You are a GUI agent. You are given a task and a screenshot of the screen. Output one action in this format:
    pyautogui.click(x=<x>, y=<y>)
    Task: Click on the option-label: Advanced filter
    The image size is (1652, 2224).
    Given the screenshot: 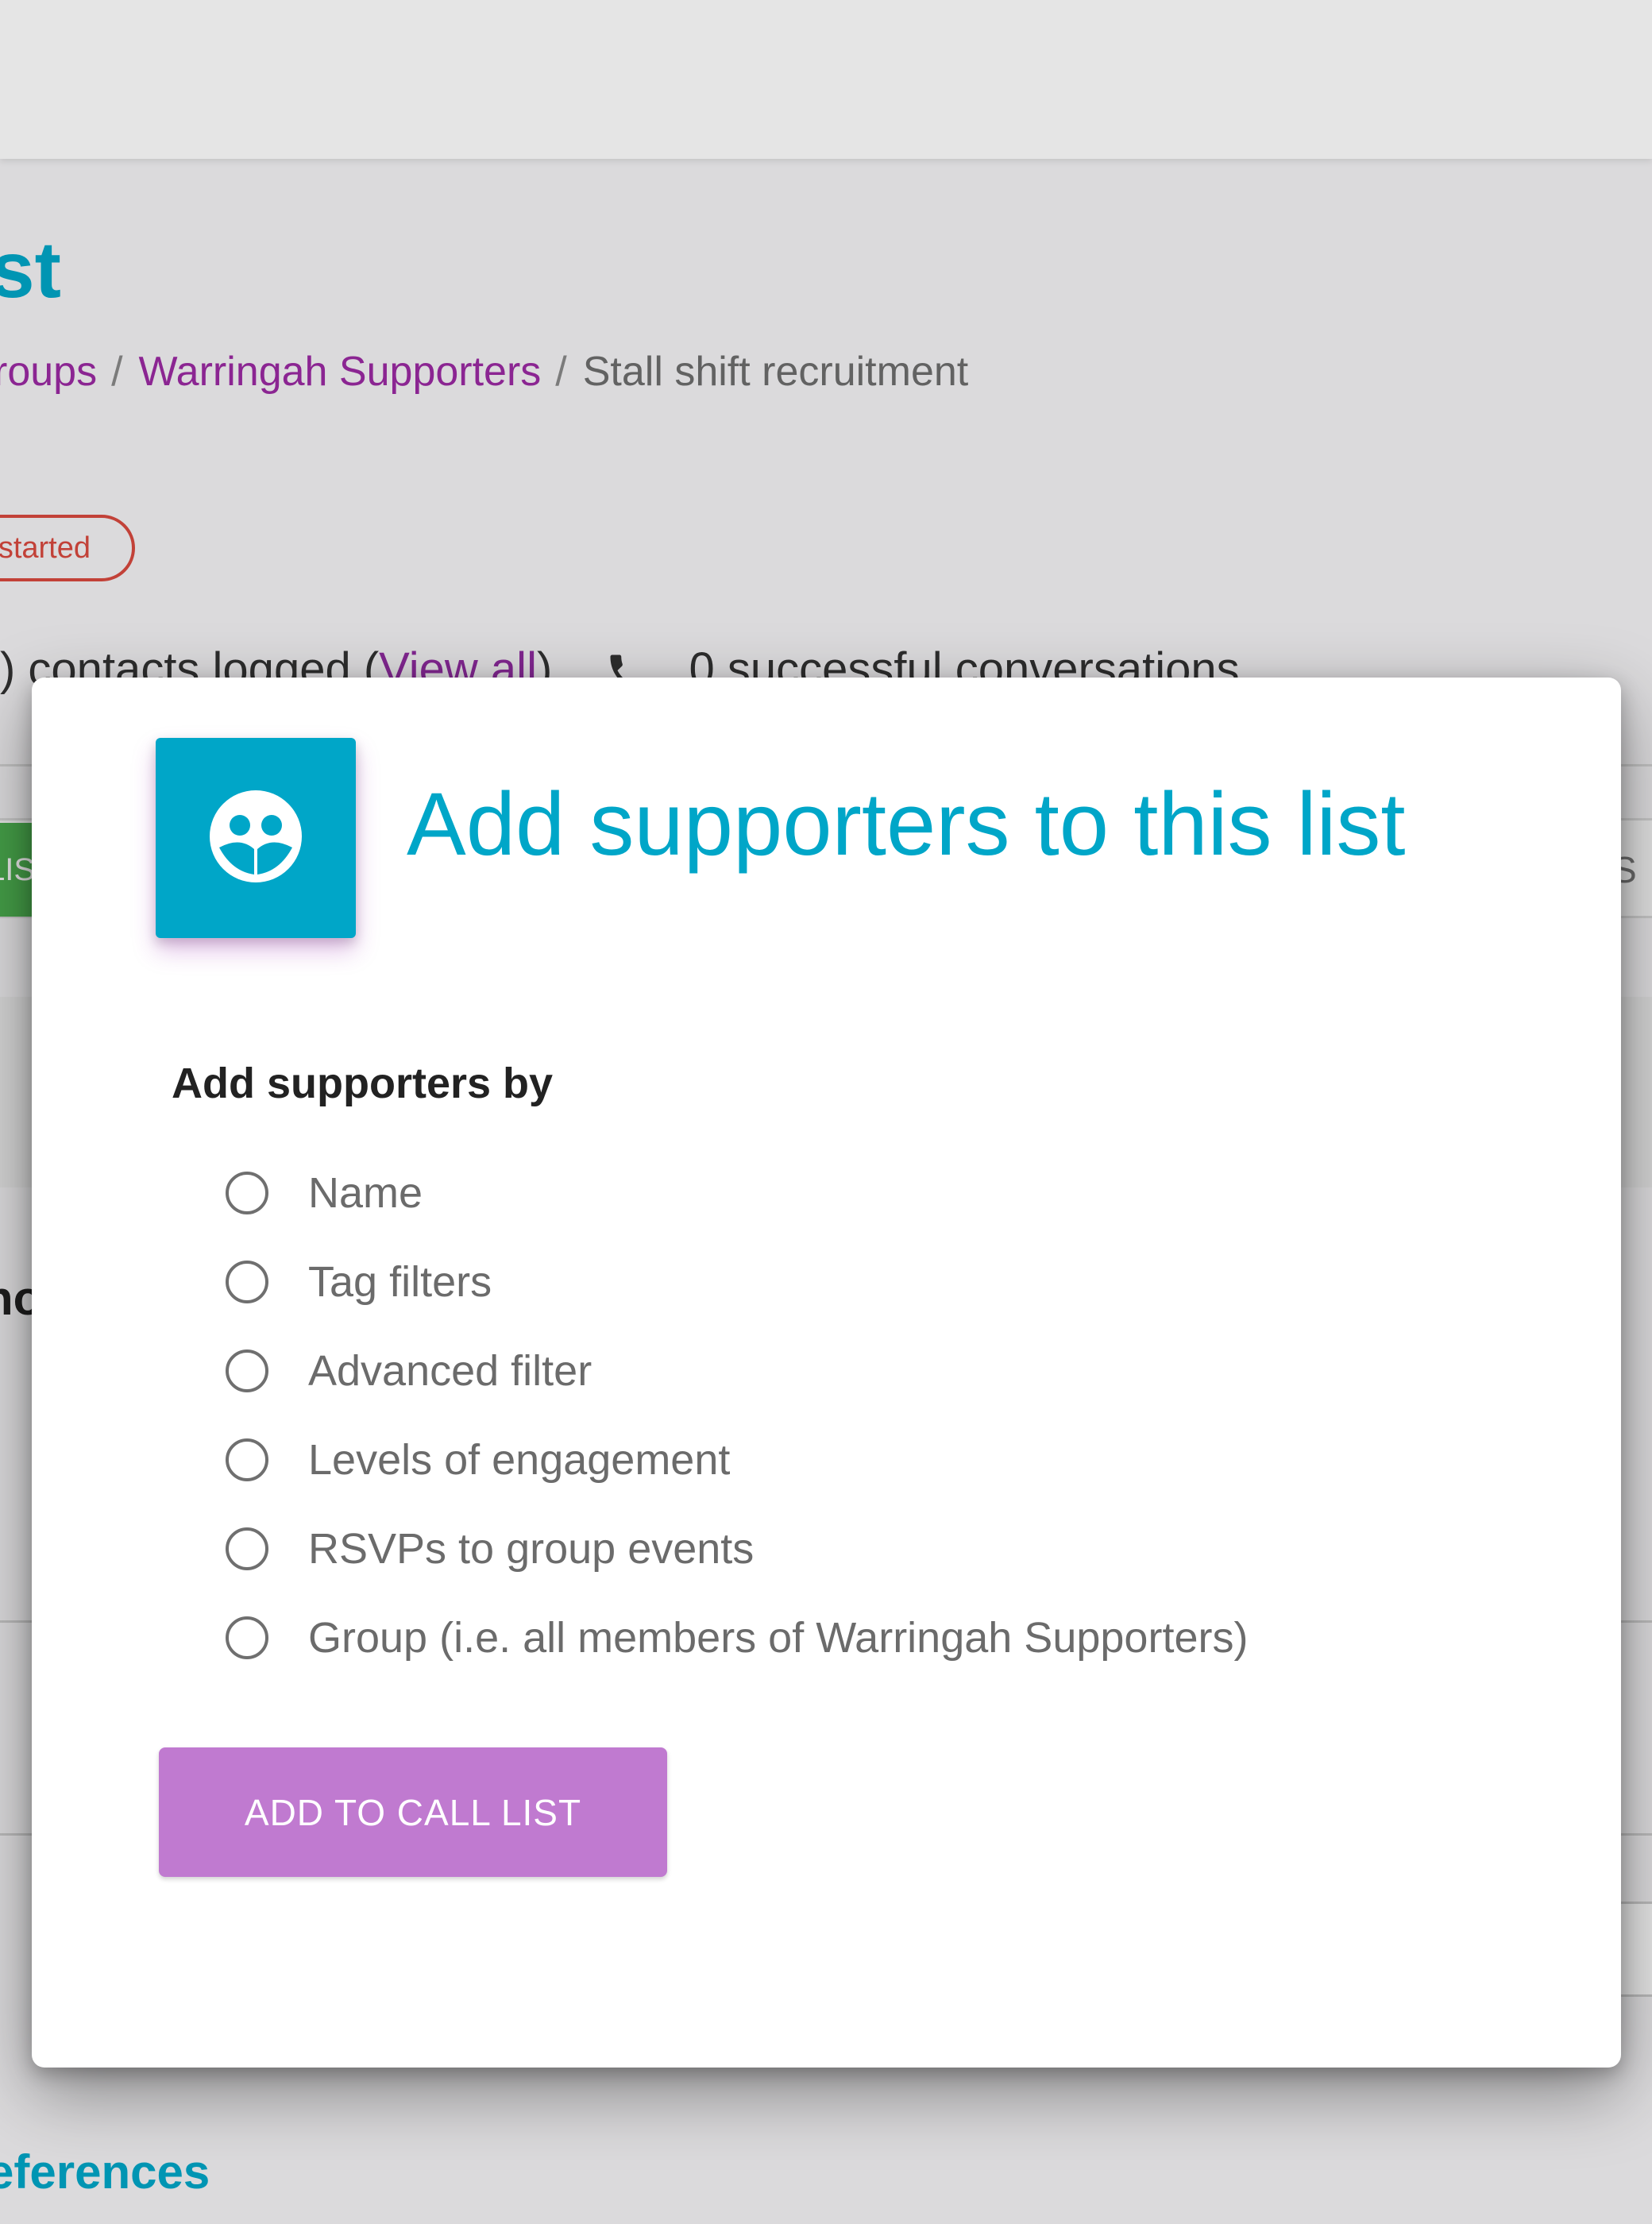 What is the action you would take?
    pyautogui.click(x=450, y=1371)
    